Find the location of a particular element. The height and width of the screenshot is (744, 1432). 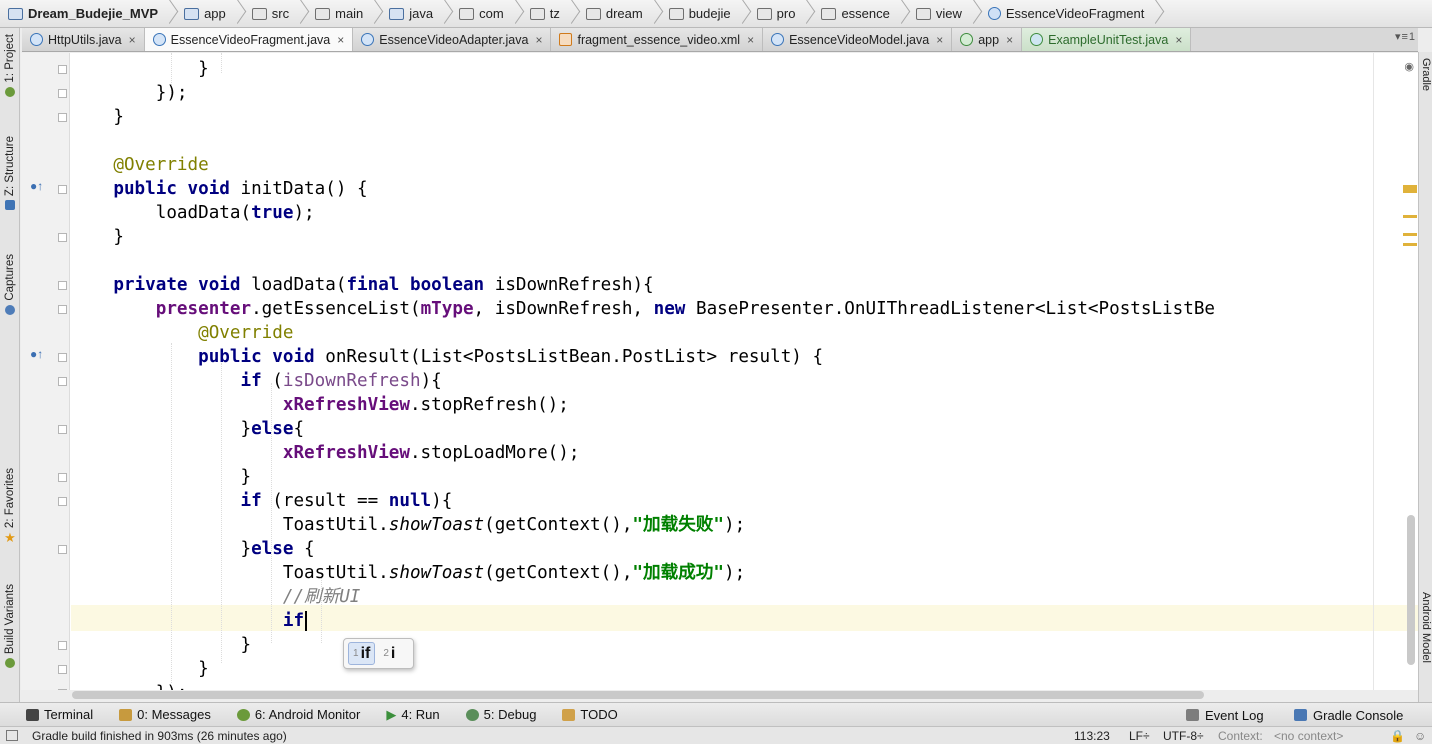

override-method-icon: ●↑ is located at coordinates (36, 186).